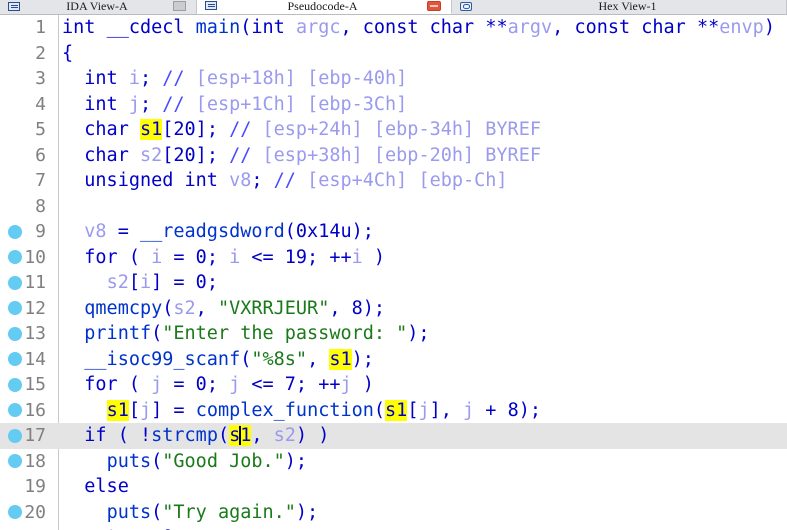 This screenshot has height=530, width=787. I want to click on code-token: //, so click(179, 104).